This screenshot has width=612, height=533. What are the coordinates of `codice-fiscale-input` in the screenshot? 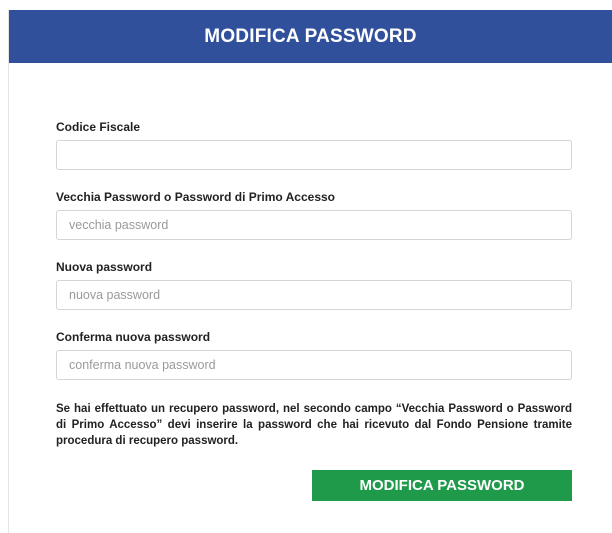 It's located at (314, 155).